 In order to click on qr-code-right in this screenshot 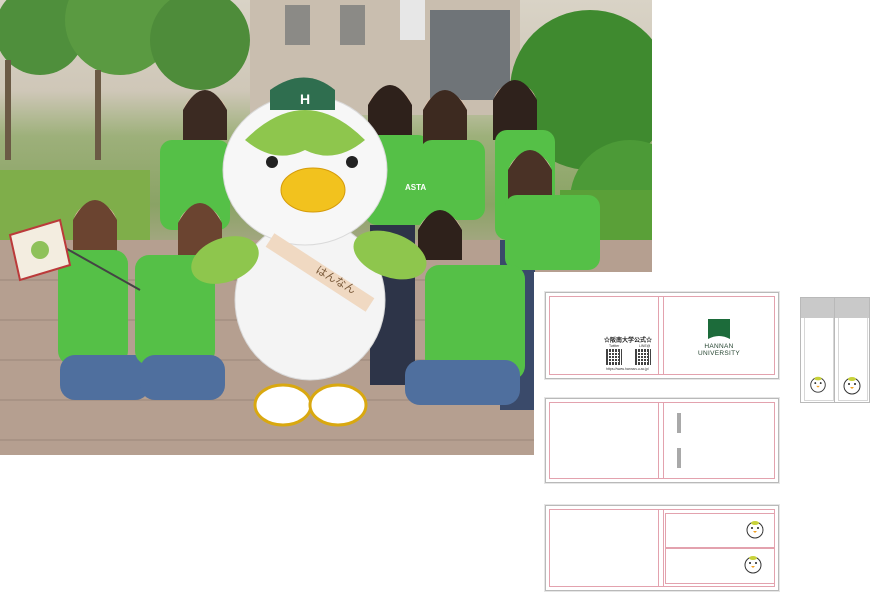, I will do `click(643, 357)`.